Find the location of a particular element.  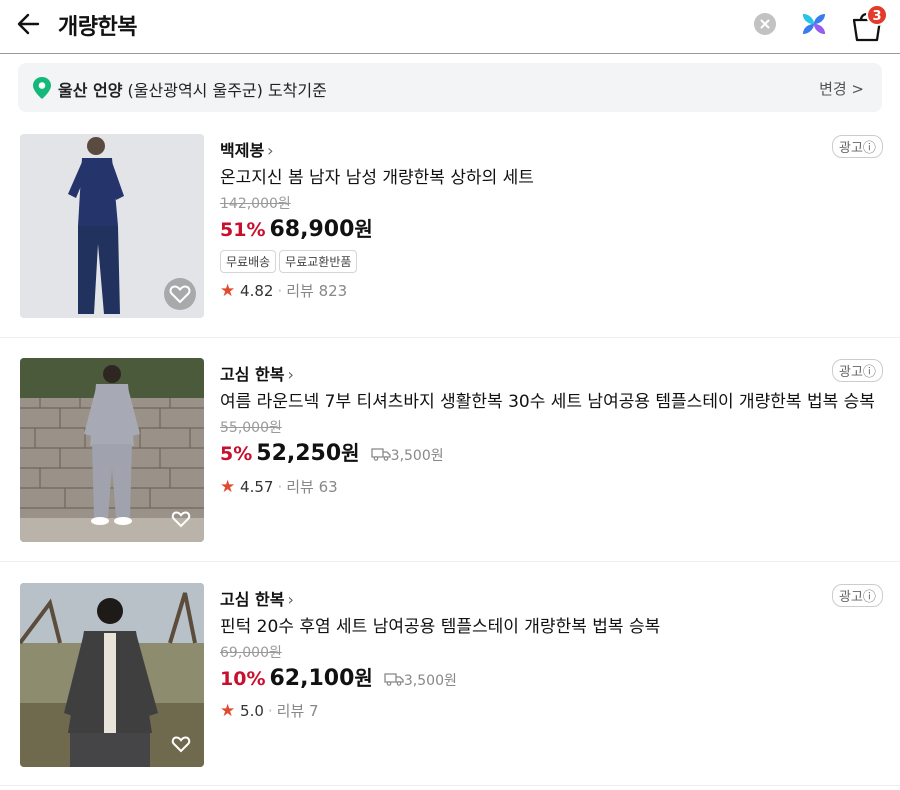

store-name: 백제봉 is located at coordinates (242, 150).